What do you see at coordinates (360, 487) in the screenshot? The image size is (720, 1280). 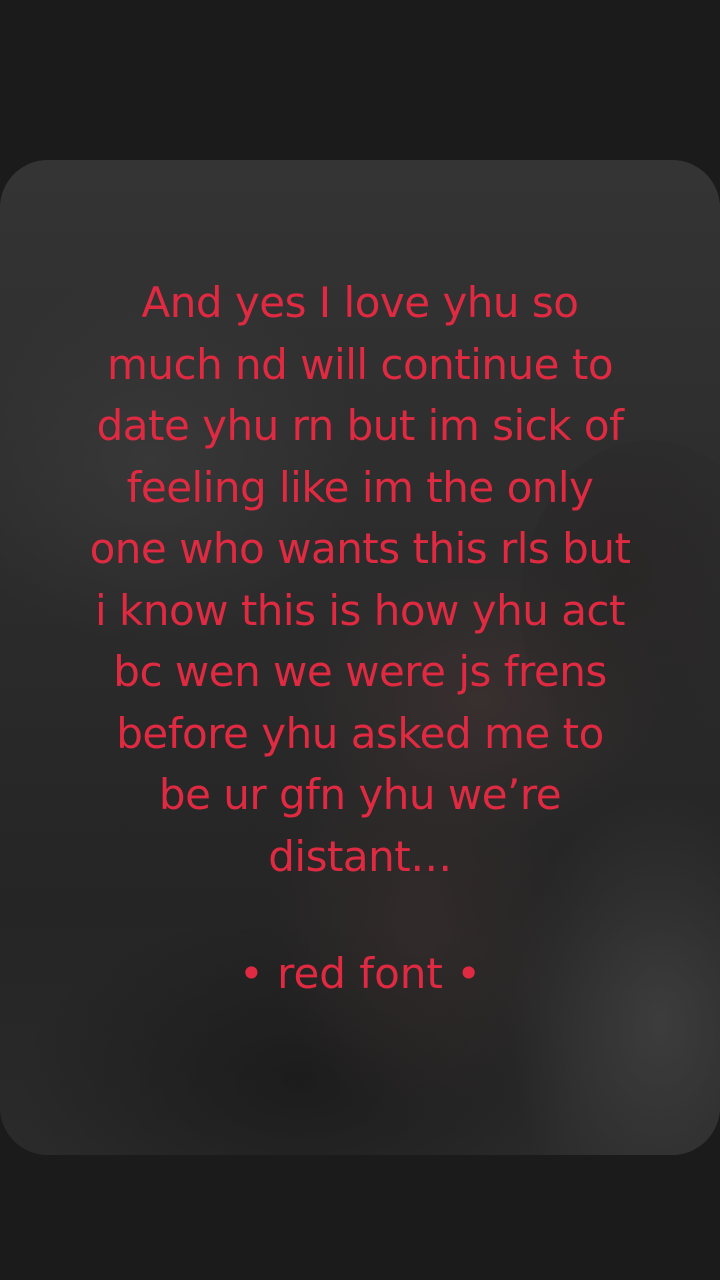 I see `caption-line: feeling like im the only` at bounding box center [360, 487].